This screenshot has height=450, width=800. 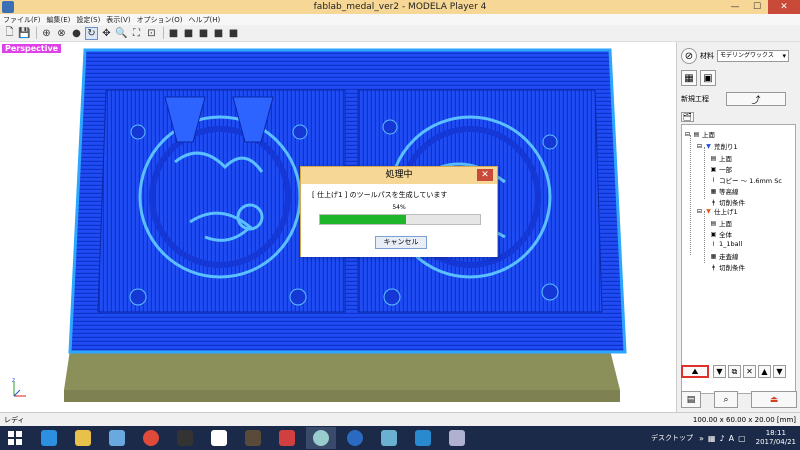 What do you see at coordinates (485, 175) in the screenshot?
I see `dialog-close-button: ✕` at bounding box center [485, 175].